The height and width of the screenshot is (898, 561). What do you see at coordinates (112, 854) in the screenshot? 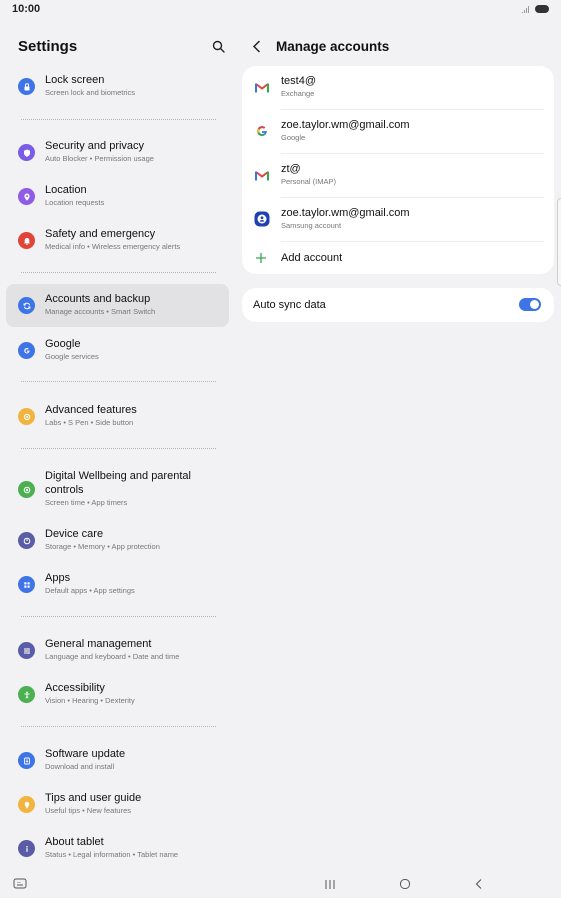
I see `menu-subtitle: Status • Legal information • Tablet name` at bounding box center [112, 854].